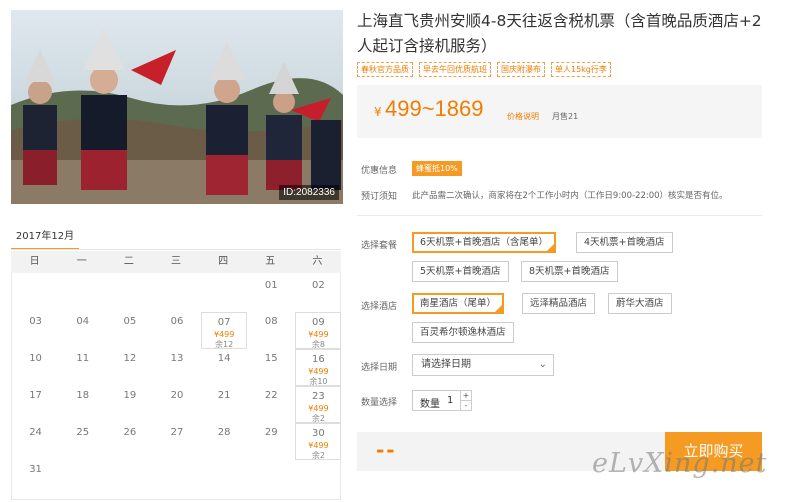 The height and width of the screenshot is (502, 800). Describe the element at coordinates (83, 321) in the screenshot. I see `calendar-day-number: 04` at that location.